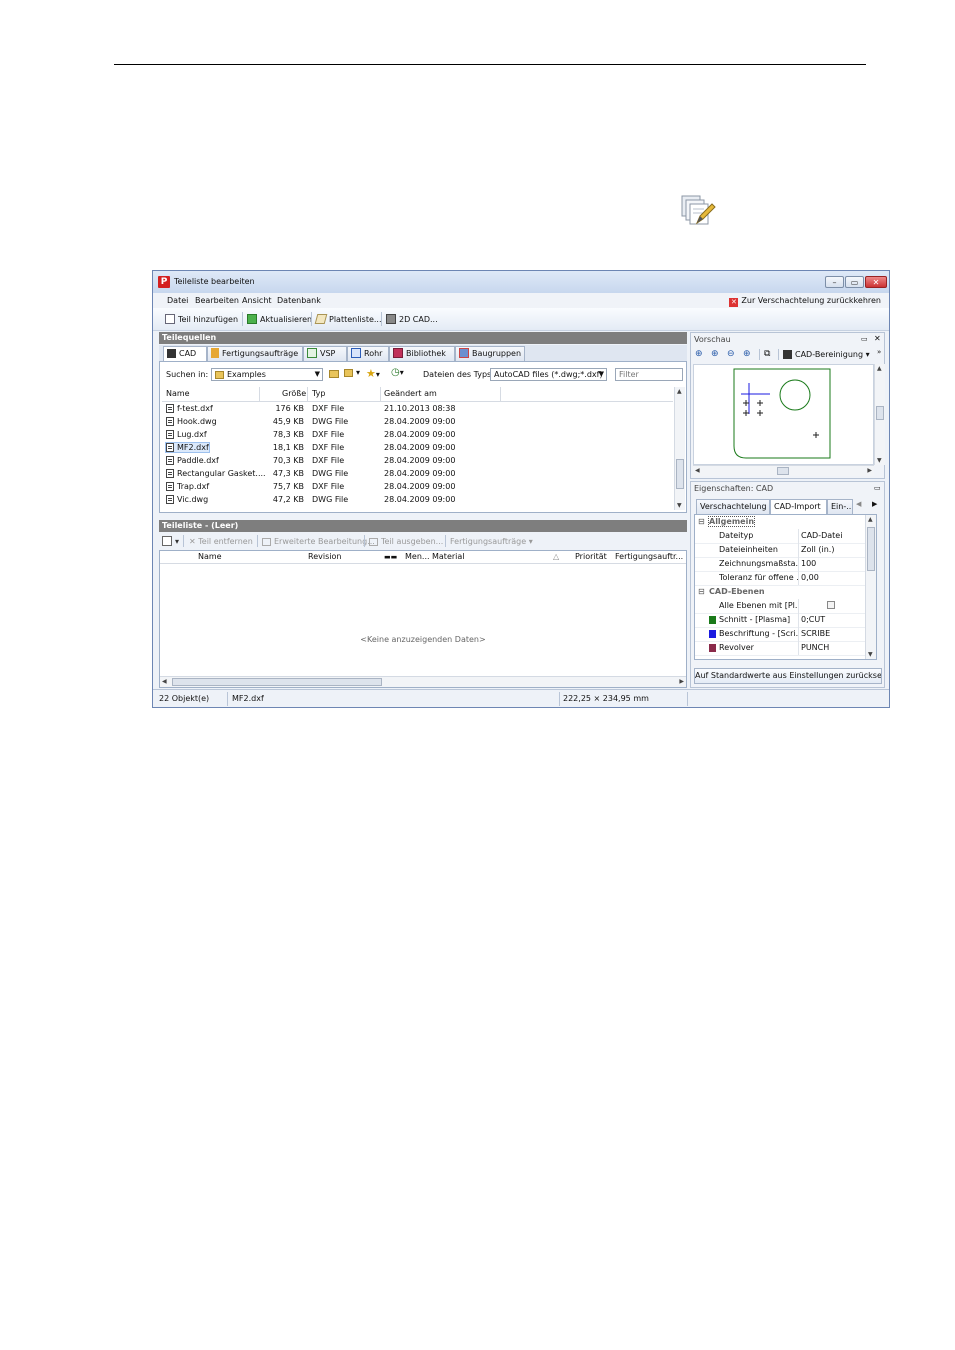  I want to click on property-key: Dateityp, so click(736, 535).